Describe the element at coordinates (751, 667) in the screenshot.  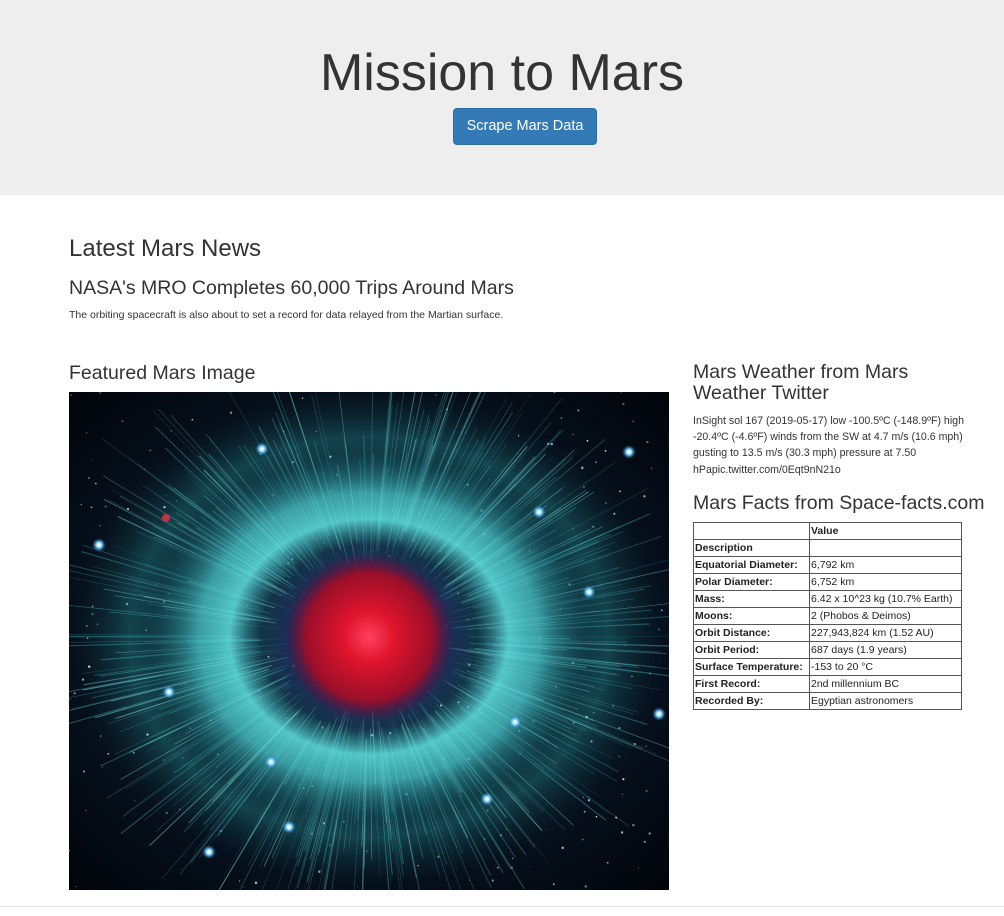
I see `fact-label: Surface Temperature:` at that location.